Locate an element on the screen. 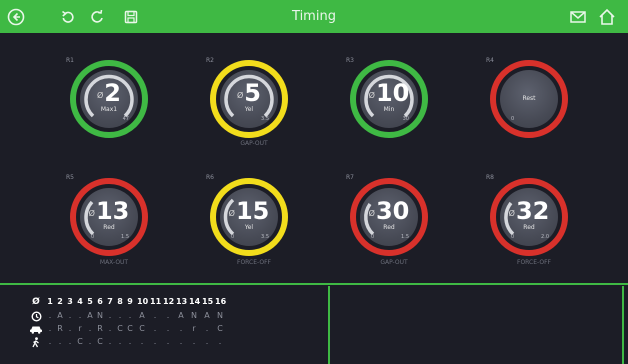 The width and height of the screenshot is (628, 364). ring-indicator: Ø30 Red 0 1.5 is located at coordinates (389, 217).